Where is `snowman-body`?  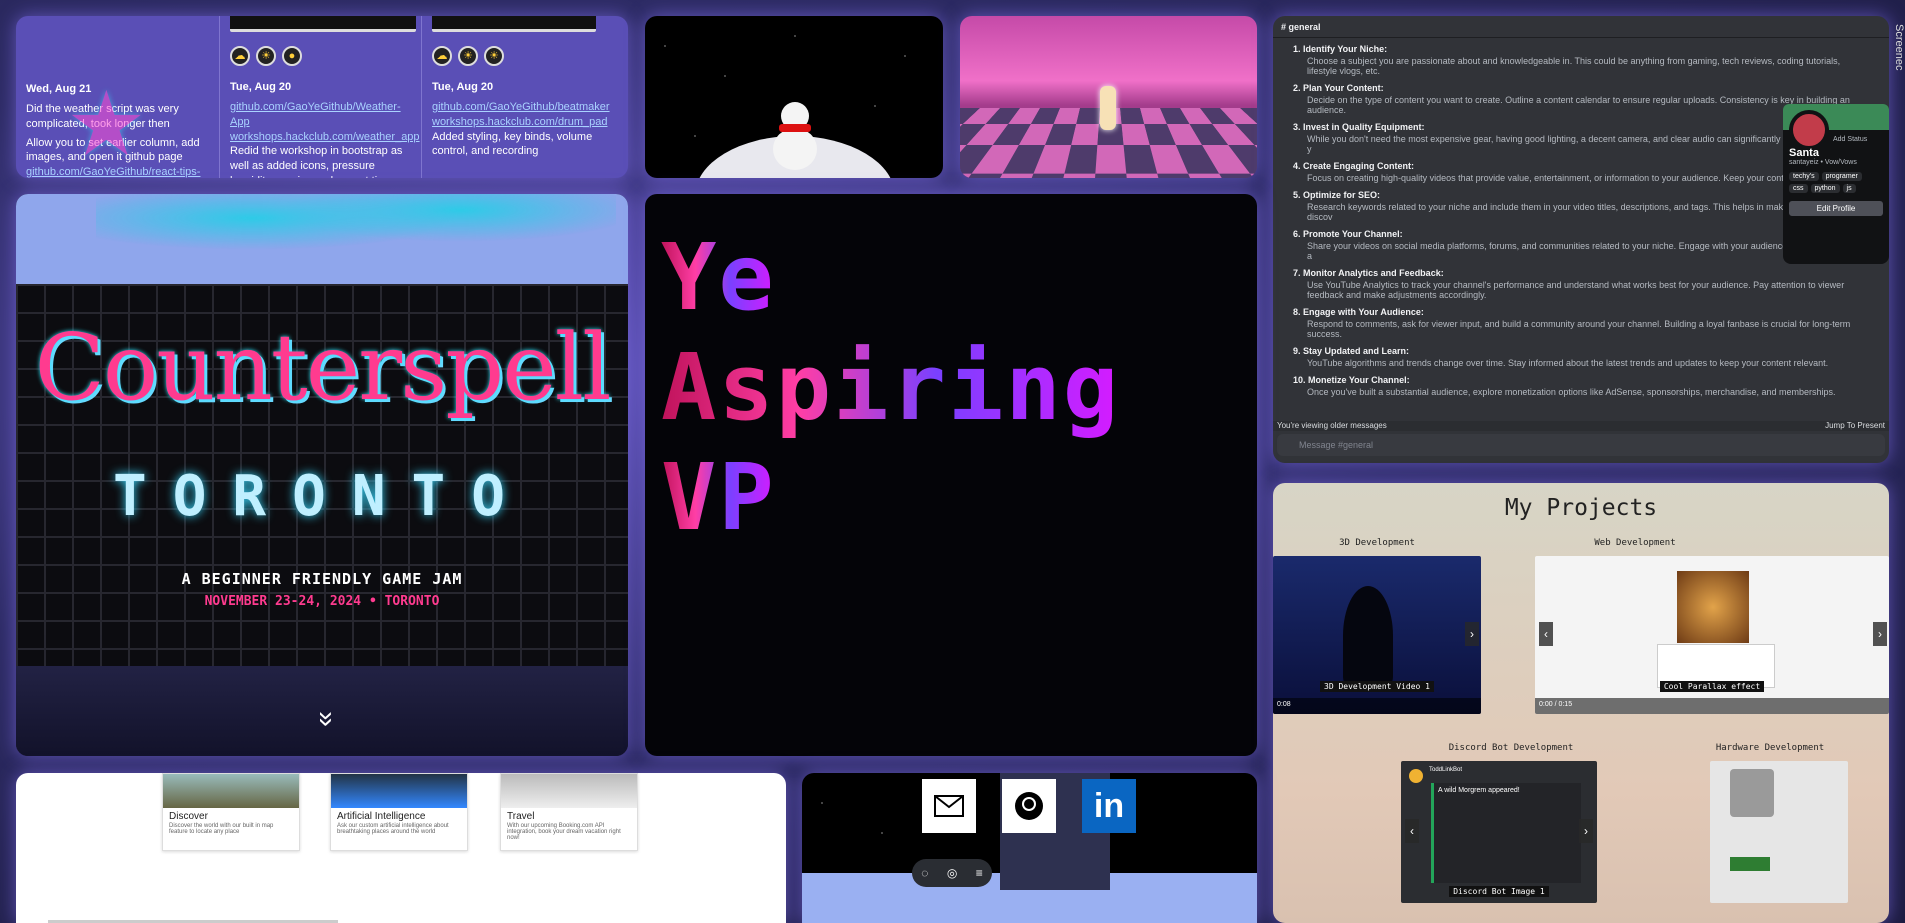 snowman-body is located at coordinates (795, 149).